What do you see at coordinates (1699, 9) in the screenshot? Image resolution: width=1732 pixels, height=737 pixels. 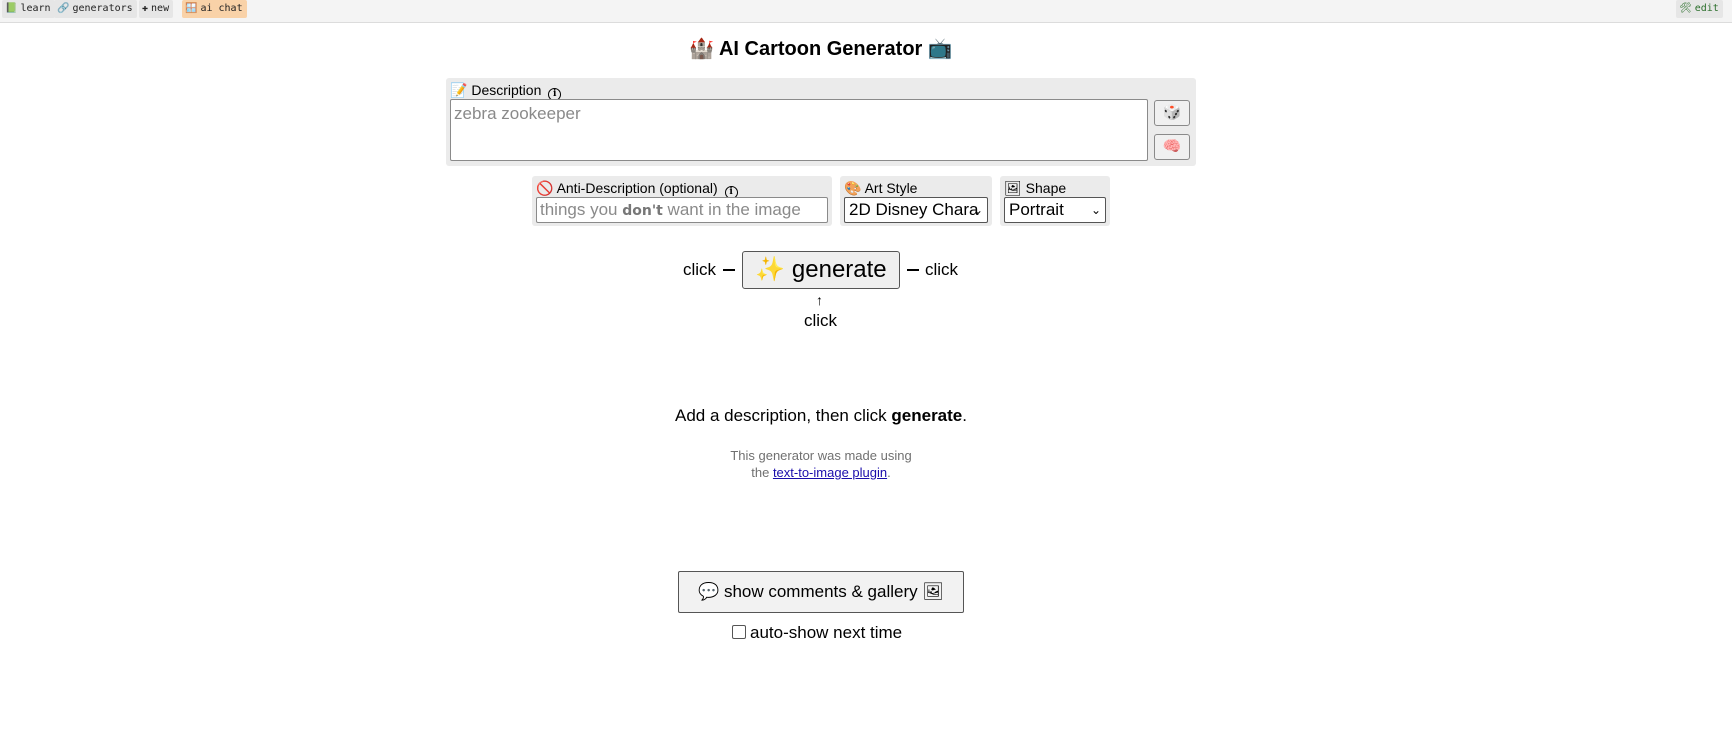 I see `nav-edit-button: 🛠 edit` at bounding box center [1699, 9].